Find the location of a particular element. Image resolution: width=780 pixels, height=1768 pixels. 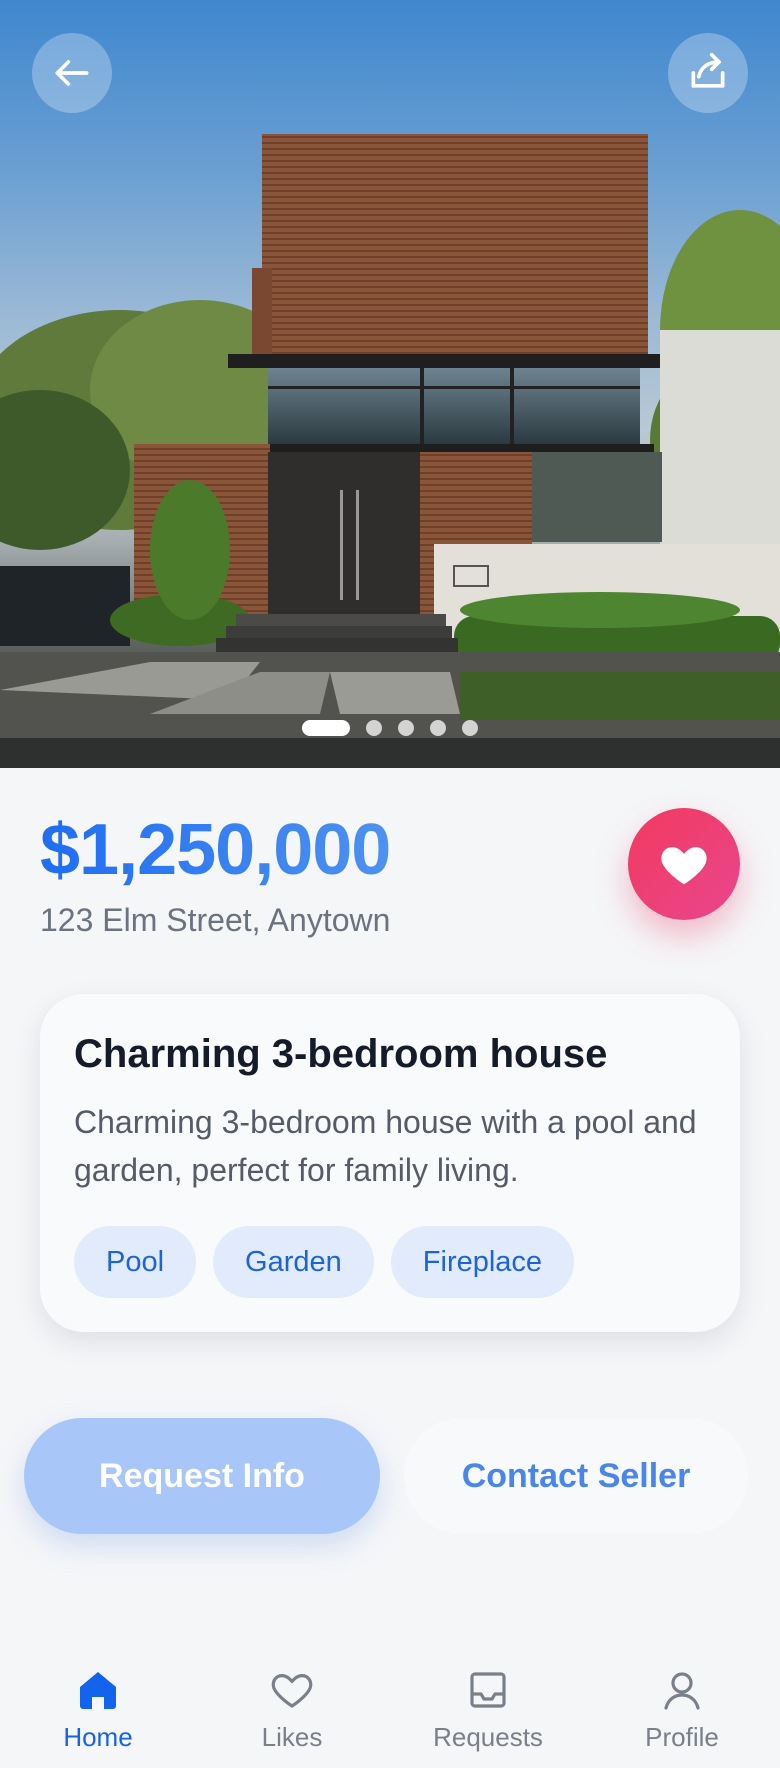

tag-pool: Pool is located at coordinates (135, 1262).